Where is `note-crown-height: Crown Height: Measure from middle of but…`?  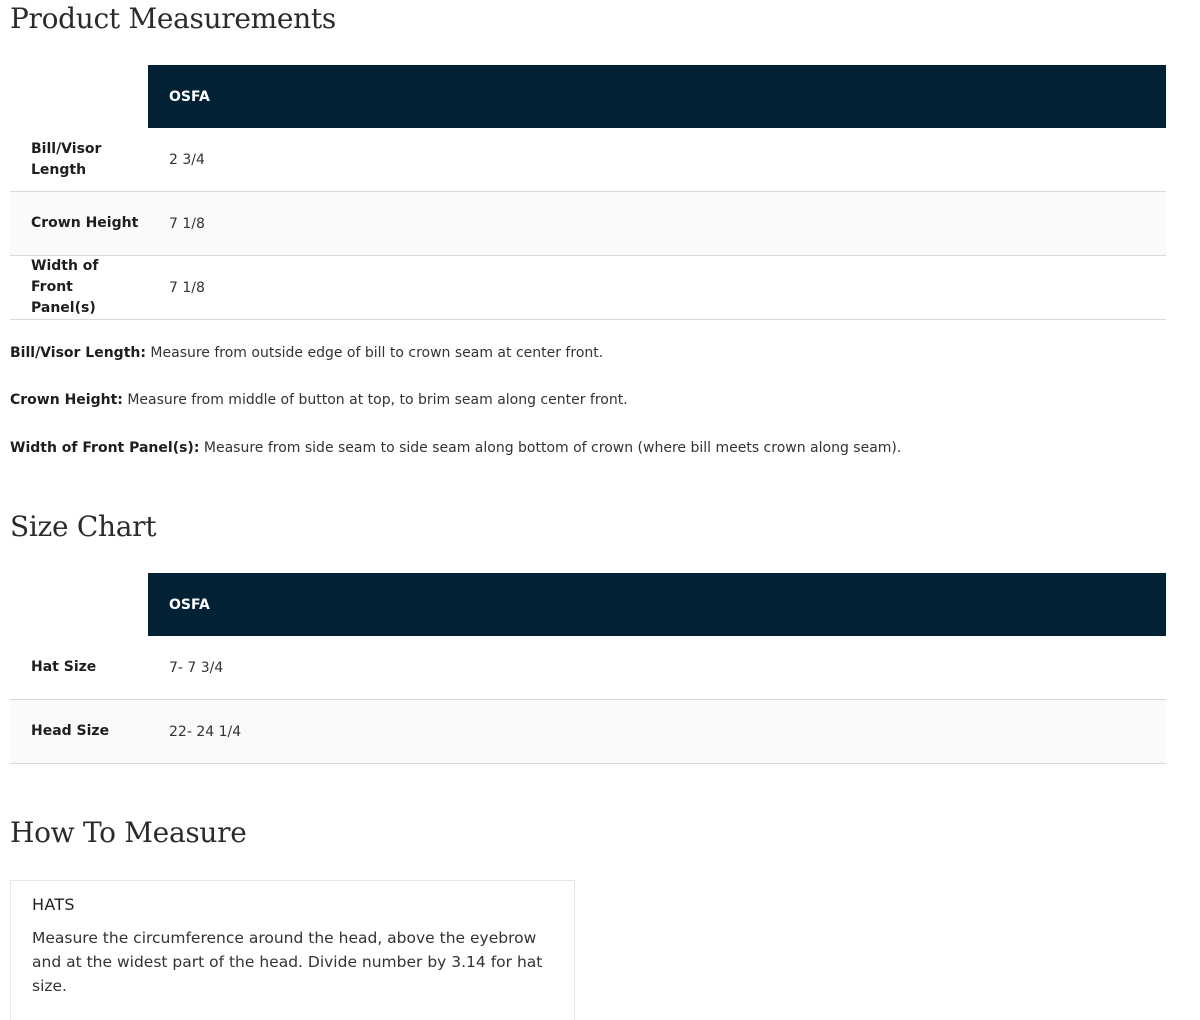
note-crown-height: Crown Height: Measure from middle of but… is located at coordinates (319, 400).